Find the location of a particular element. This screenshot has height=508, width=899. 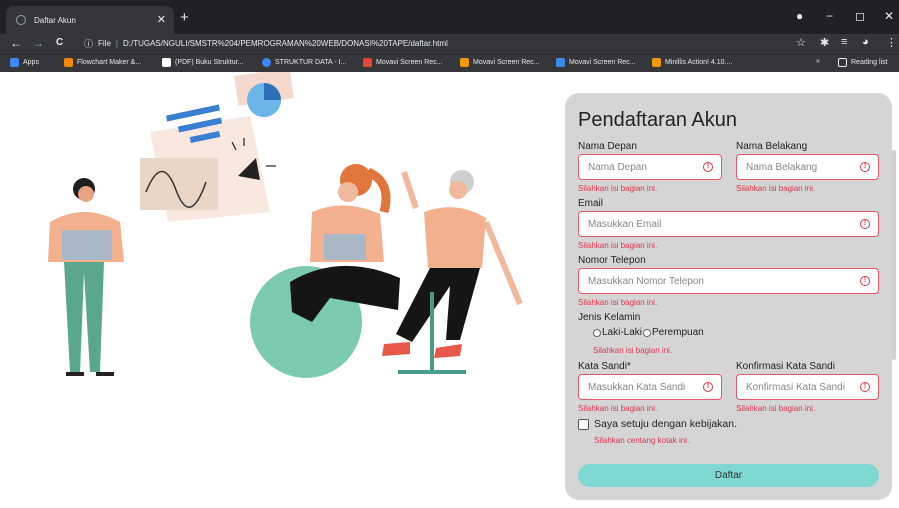

agree-error: Silahkan centang kotak ini. is located at coordinates (642, 440).